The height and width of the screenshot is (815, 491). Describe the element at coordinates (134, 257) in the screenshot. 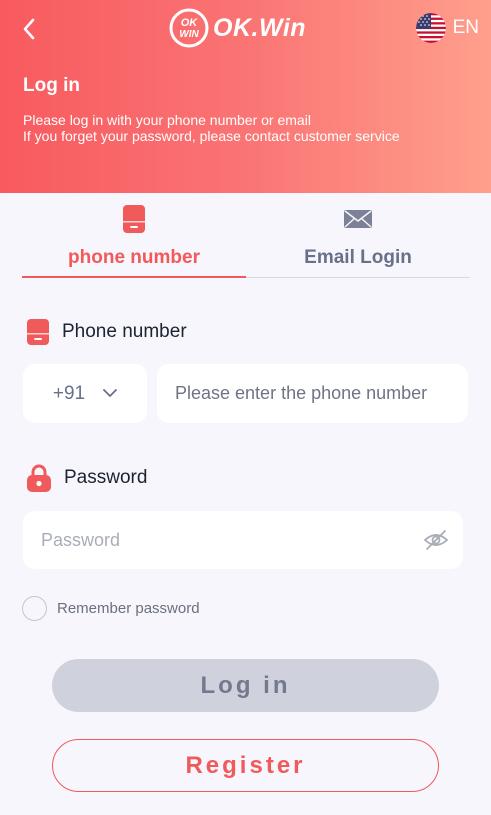

I see `tab-phone-number-label: phone number` at that location.